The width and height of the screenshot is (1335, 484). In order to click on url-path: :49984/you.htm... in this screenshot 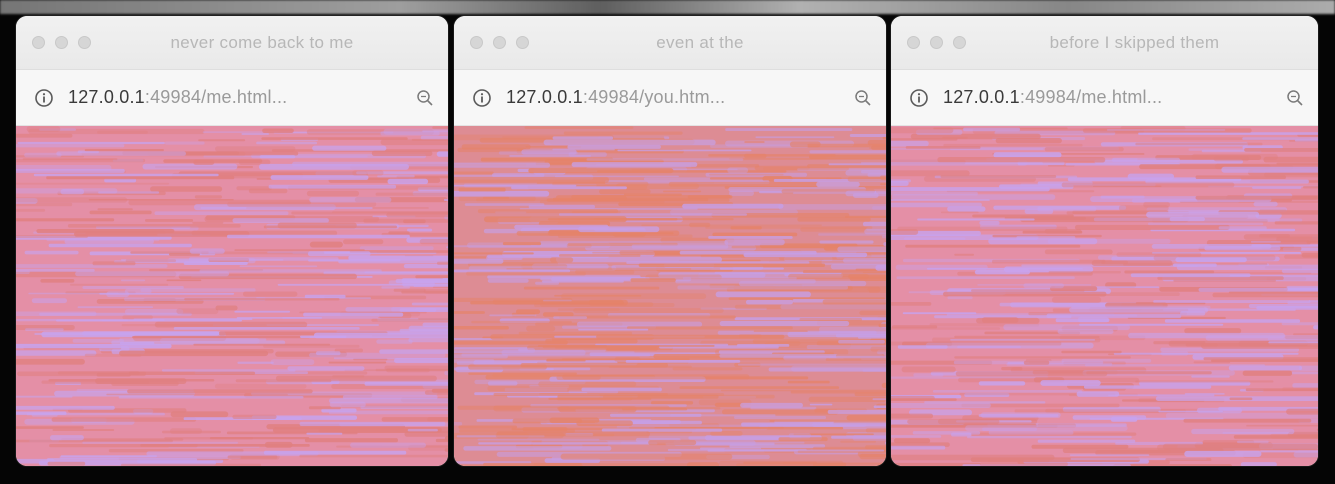, I will do `click(654, 97)`.